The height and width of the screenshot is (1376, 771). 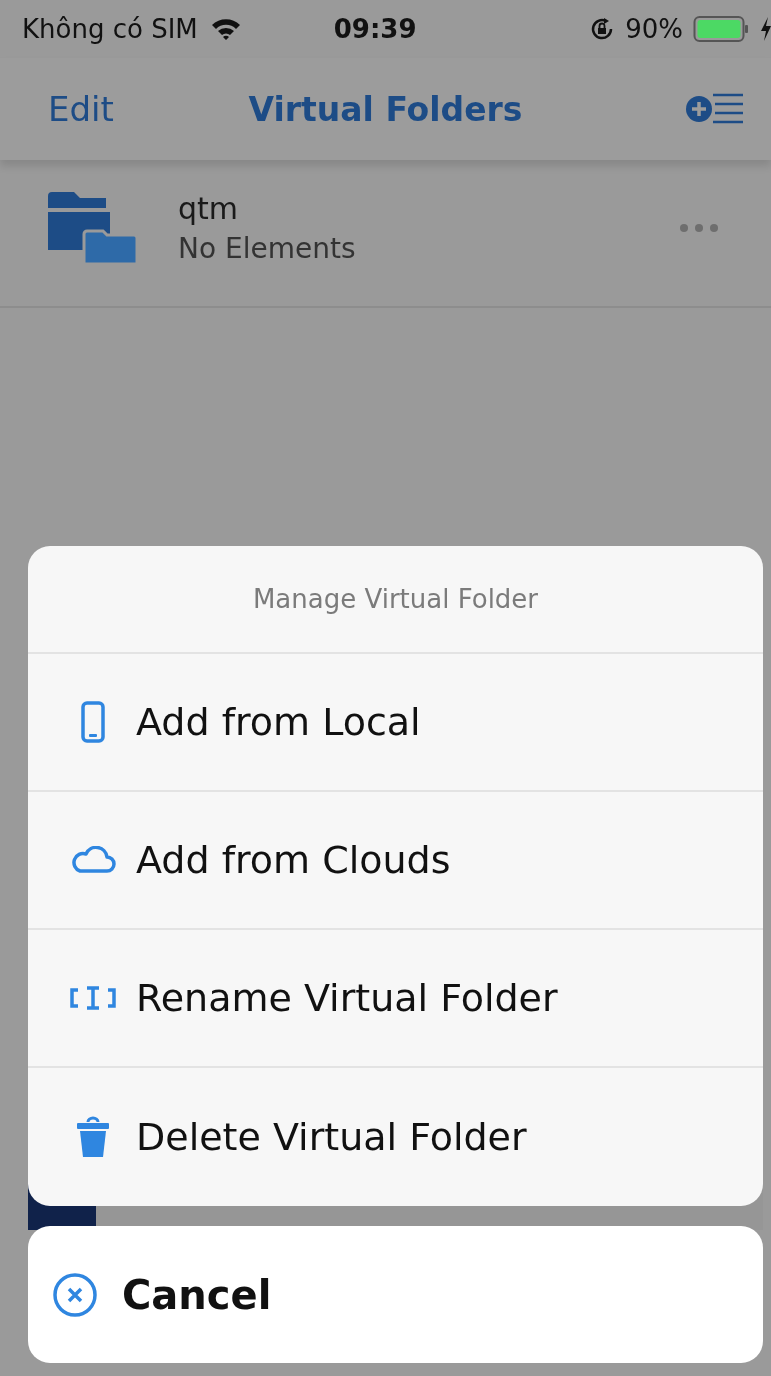 What do you see at coordinates (395, 723) in the screenshot?
I see `action-item: Add from Local` at bounding box center [395, 723].